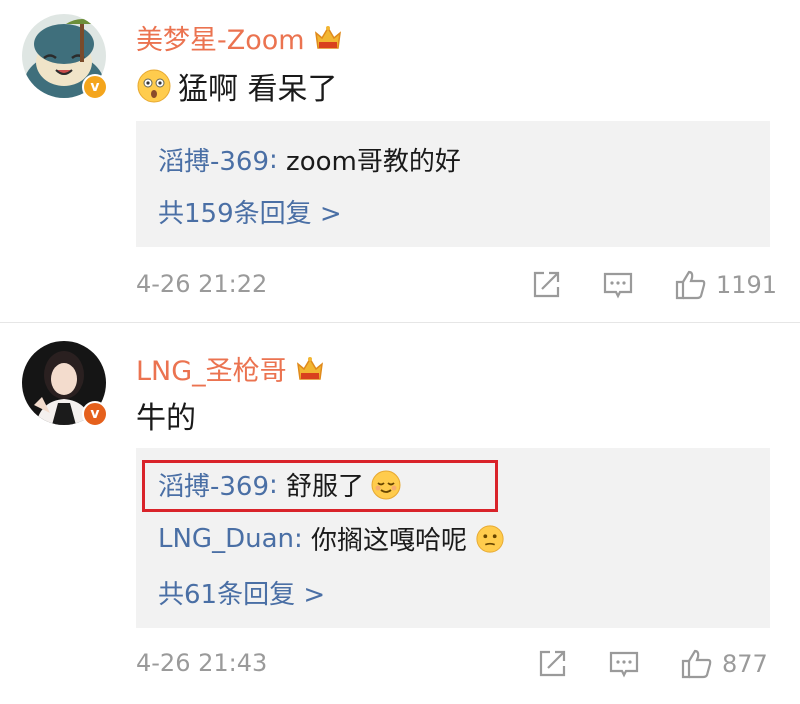 Image resolution: width=800 pixels, height=704 pixels. I want to click on comment-footer: 4-26 21:22 1191, so click(456, 285).